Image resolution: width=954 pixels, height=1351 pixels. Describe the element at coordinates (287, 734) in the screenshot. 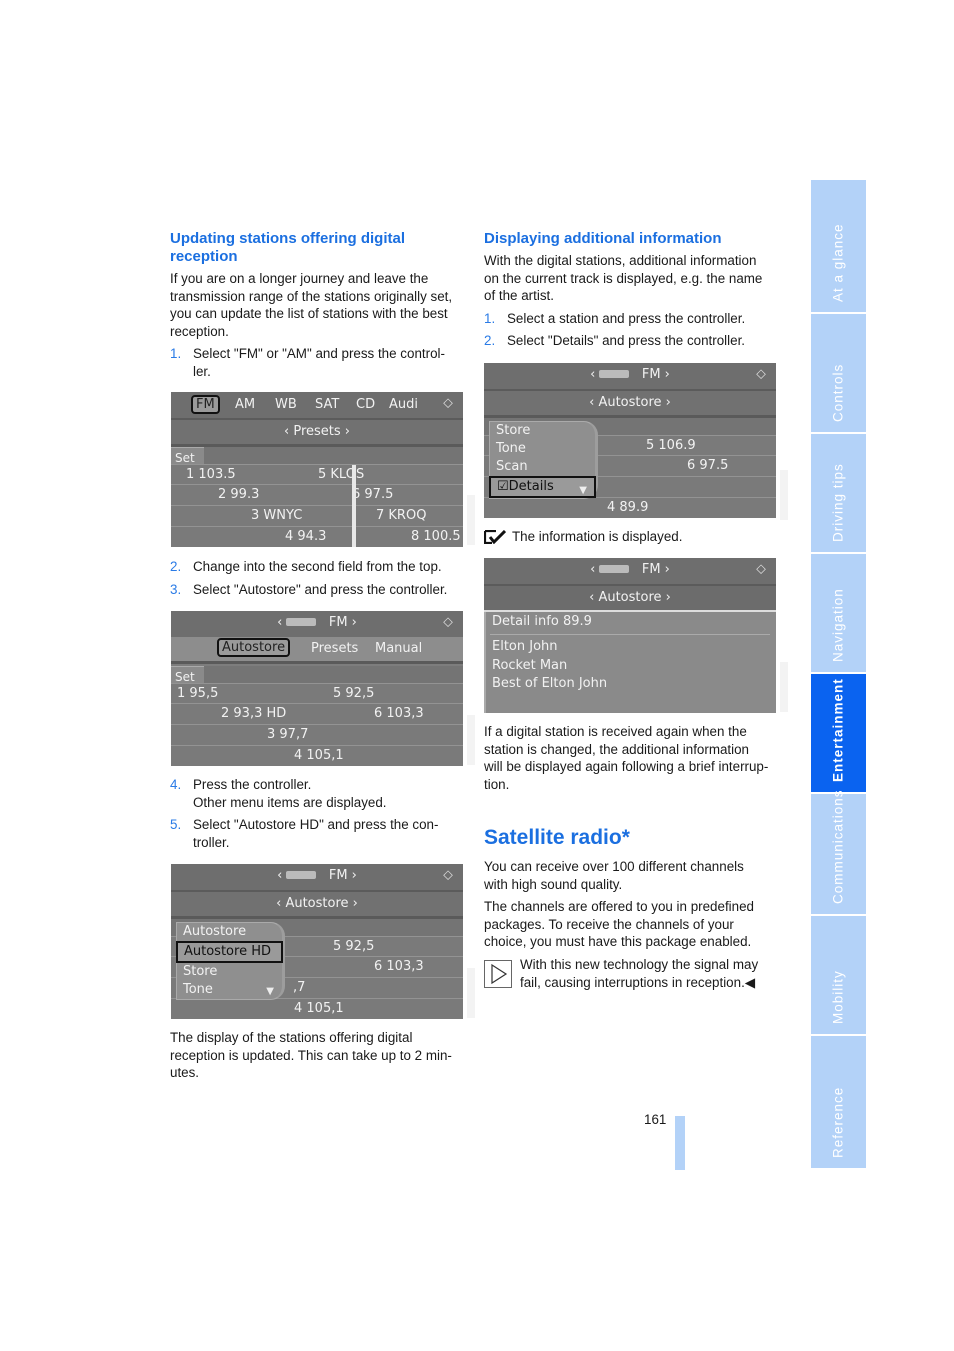

I see `station-item: 3 97,7` at that location.